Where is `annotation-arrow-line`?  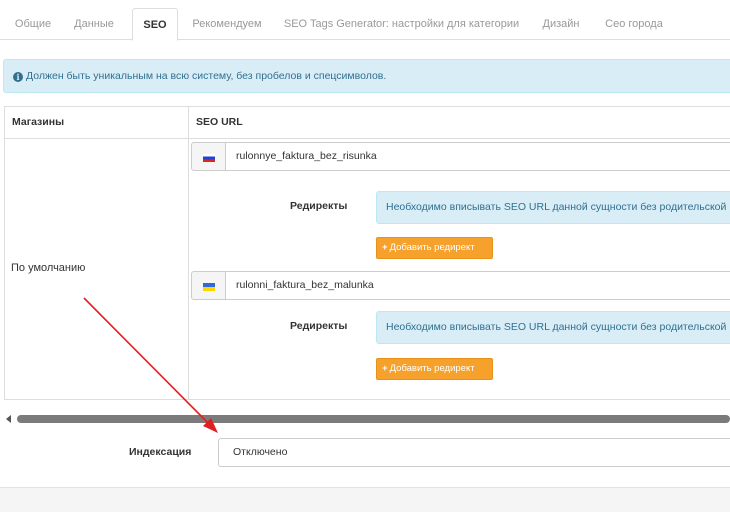 annotation-arrow-line is located at coordinates (148, 362).